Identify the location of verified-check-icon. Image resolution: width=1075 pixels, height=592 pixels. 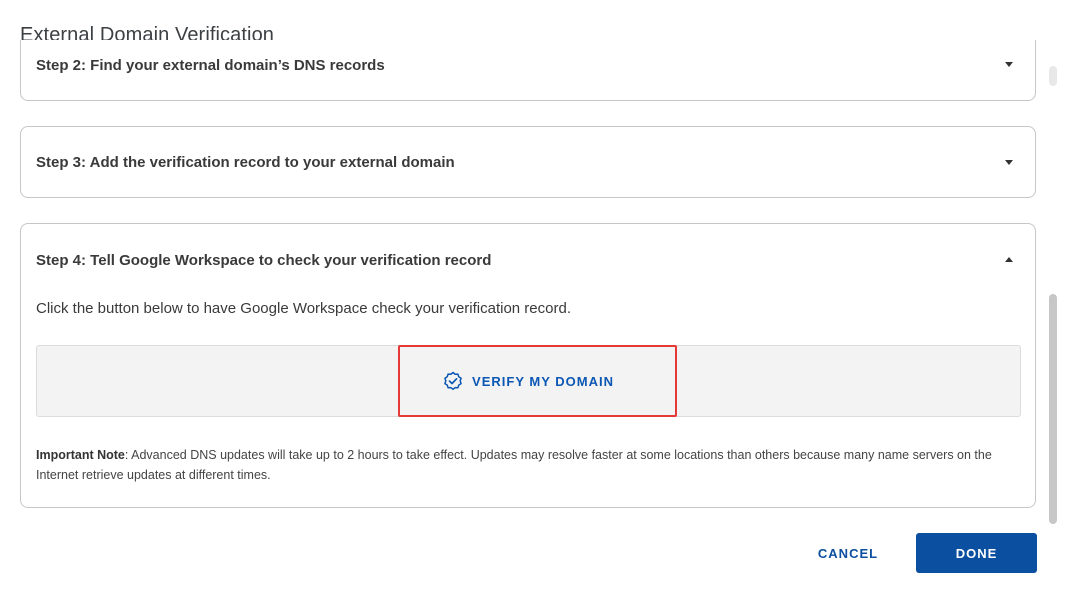
(453, 381).